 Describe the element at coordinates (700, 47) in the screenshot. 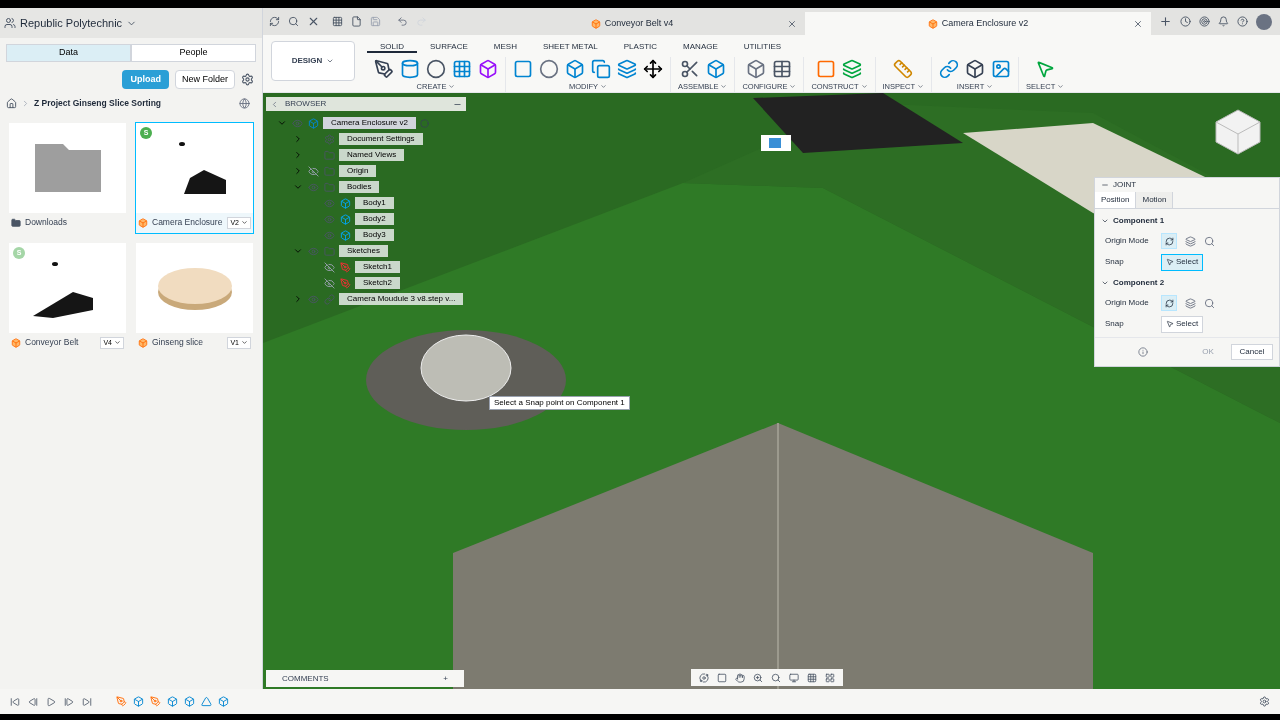

I see `toolbar-tab: MANAGE` at that location.